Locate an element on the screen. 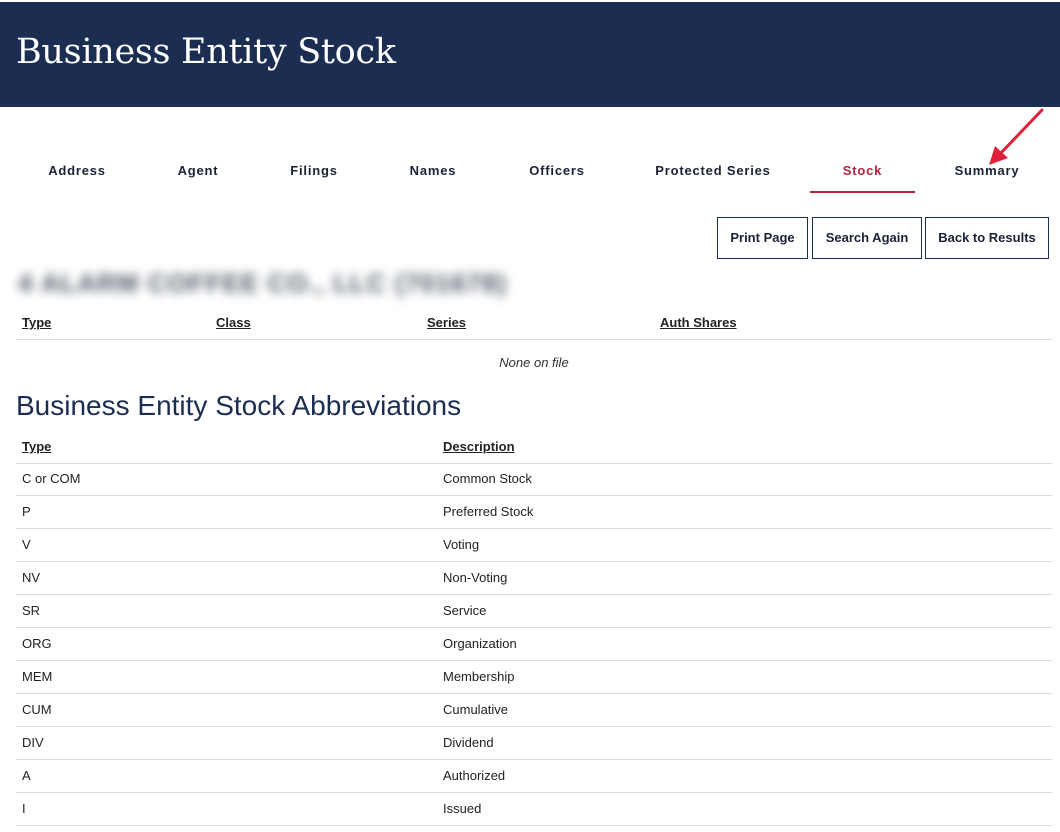 The width and height of the screenshot is (1060, 832). back-to-results-button: Back to Results is located at coordinates (987, 238).